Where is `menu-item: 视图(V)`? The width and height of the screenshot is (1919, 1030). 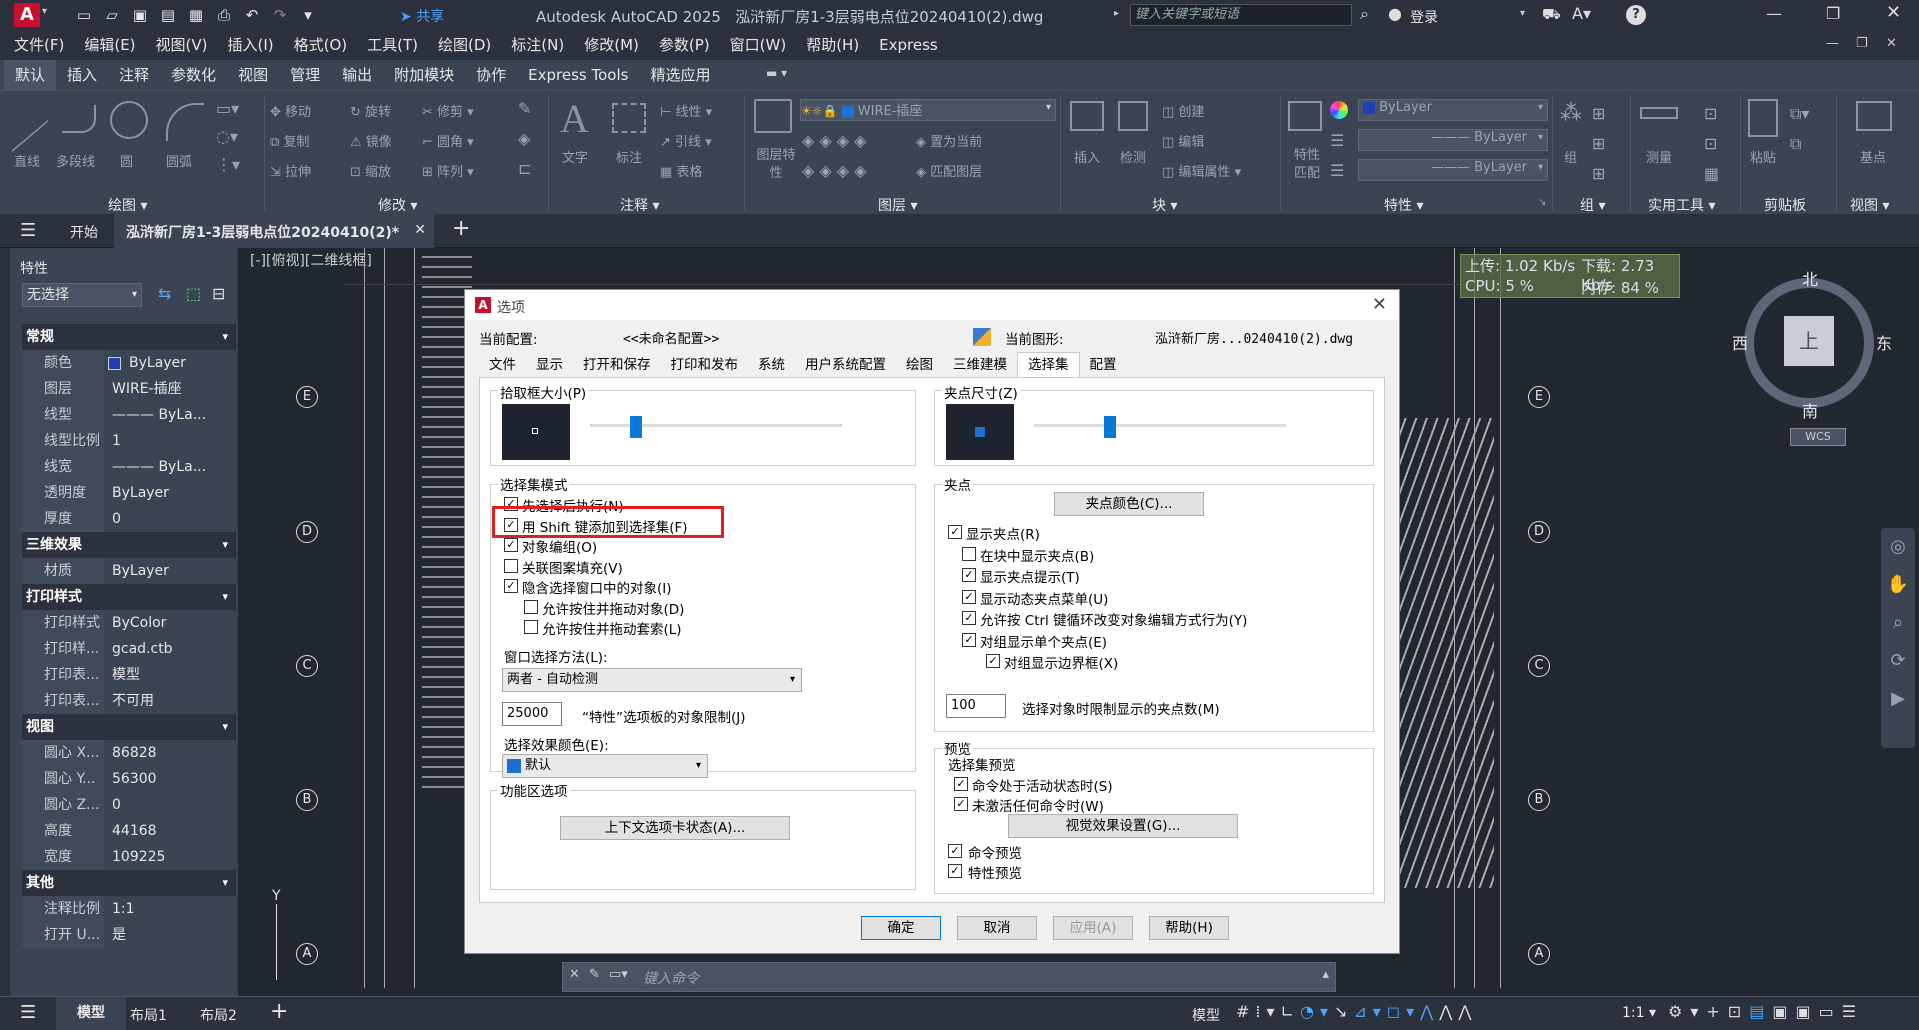 menu-item: 视图(V) is located at coordinates (182, 45).